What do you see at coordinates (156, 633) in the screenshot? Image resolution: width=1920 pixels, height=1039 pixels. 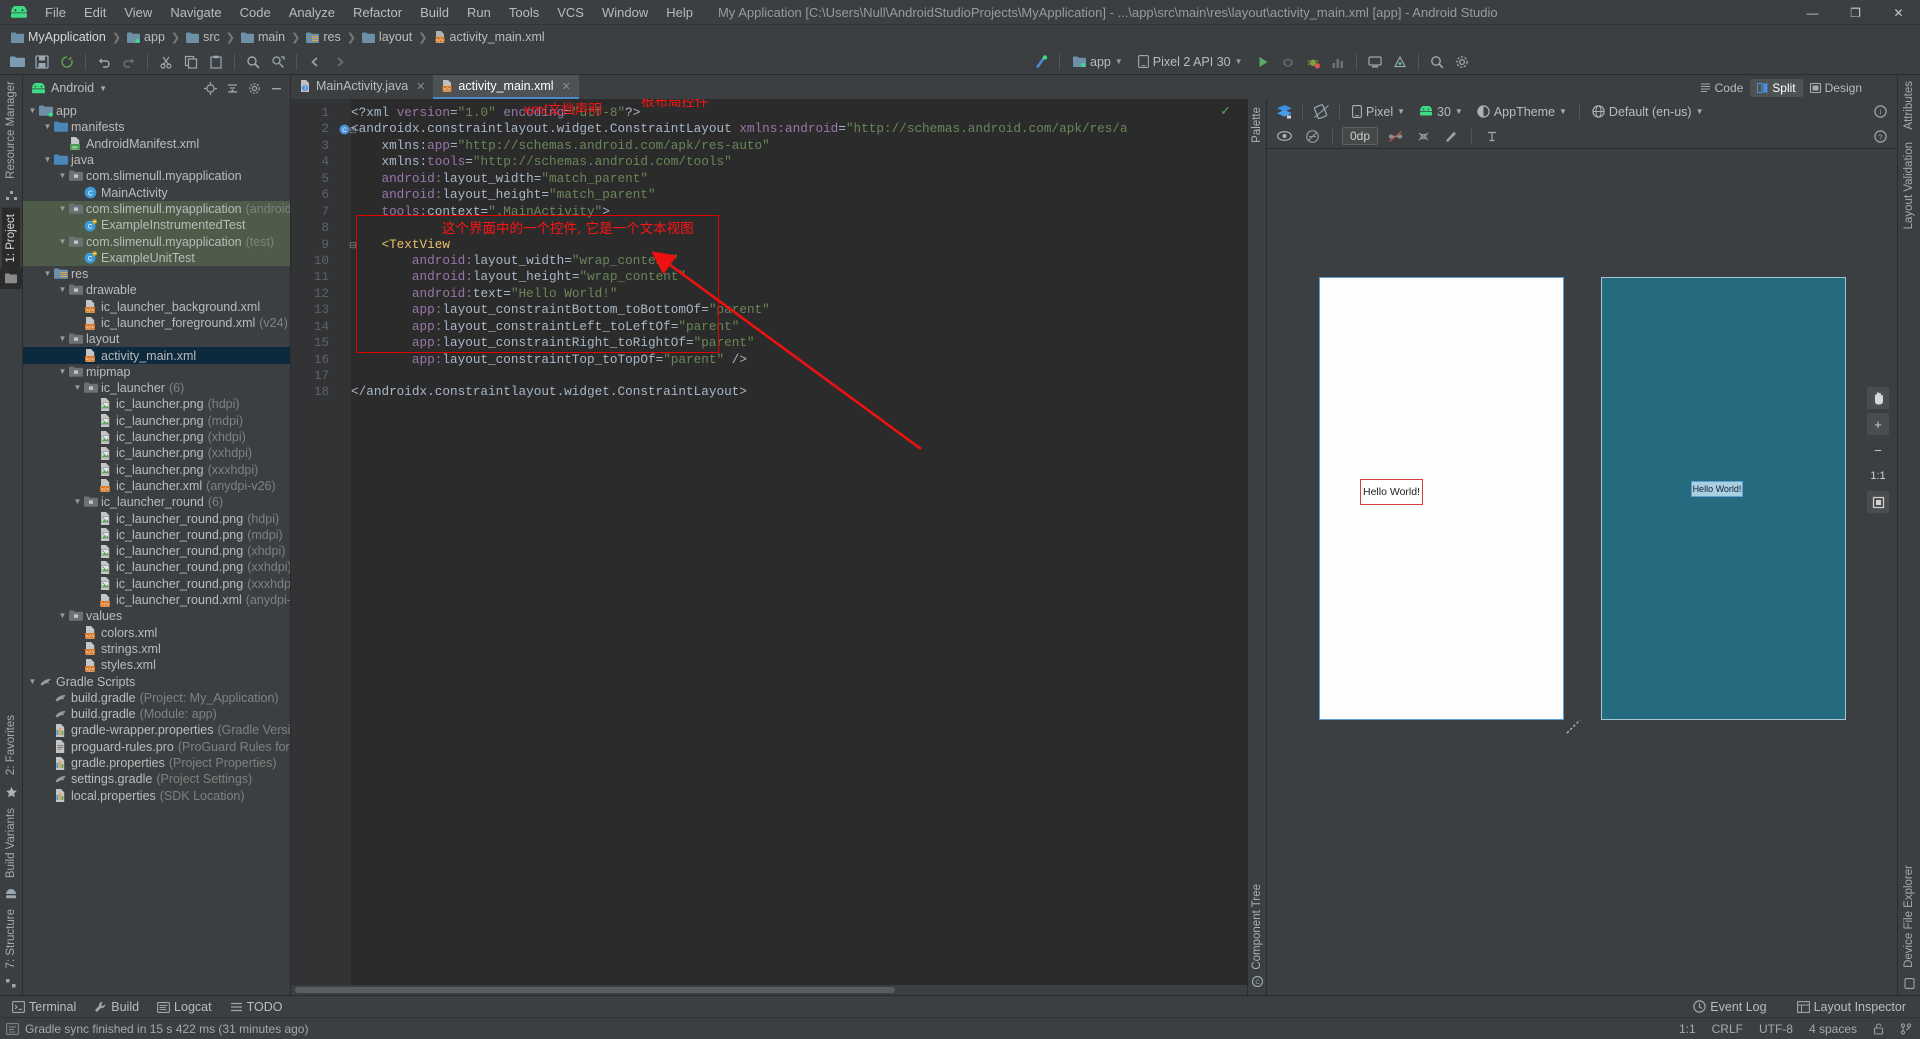 I see `tree-node: </> colors.xml` at bounding box center [156, 633].